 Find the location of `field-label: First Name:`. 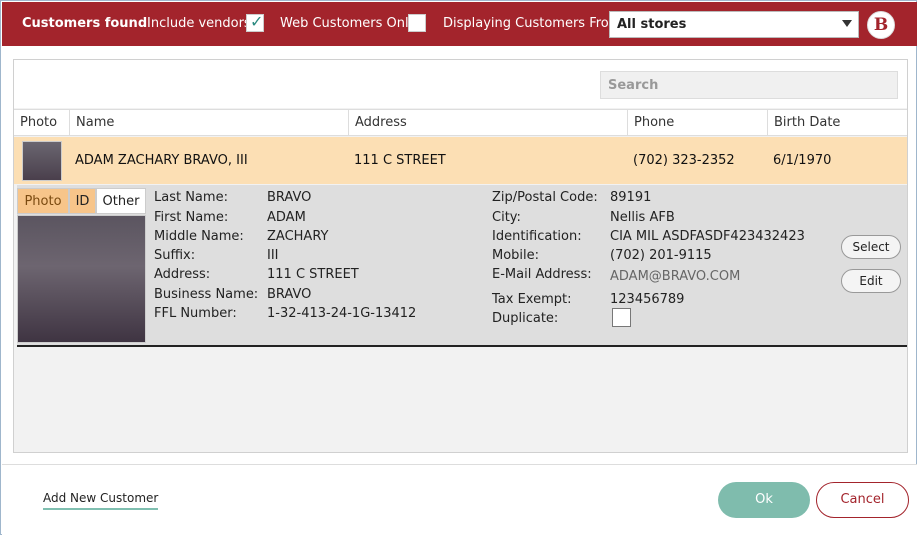

field-label: First Name: is located at coordinates (191, 217).